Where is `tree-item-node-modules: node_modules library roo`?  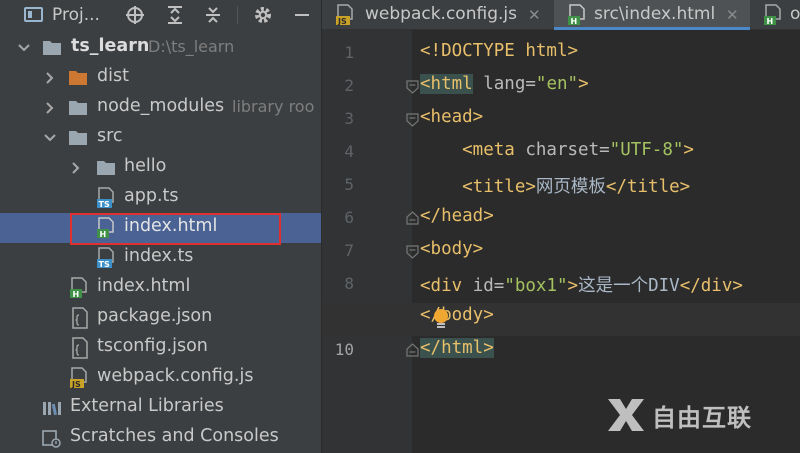 tree-item-node-modules: node_modules library roo is located at coordinates (160, 108).